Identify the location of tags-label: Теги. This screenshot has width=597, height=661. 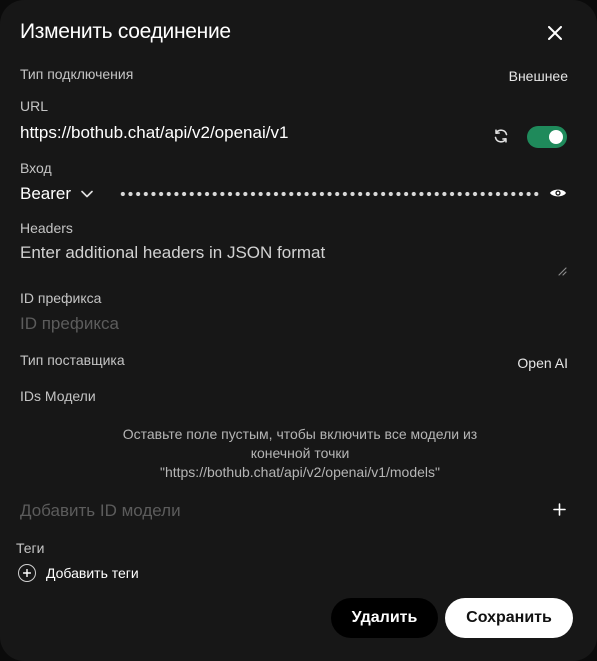
(30, 548).